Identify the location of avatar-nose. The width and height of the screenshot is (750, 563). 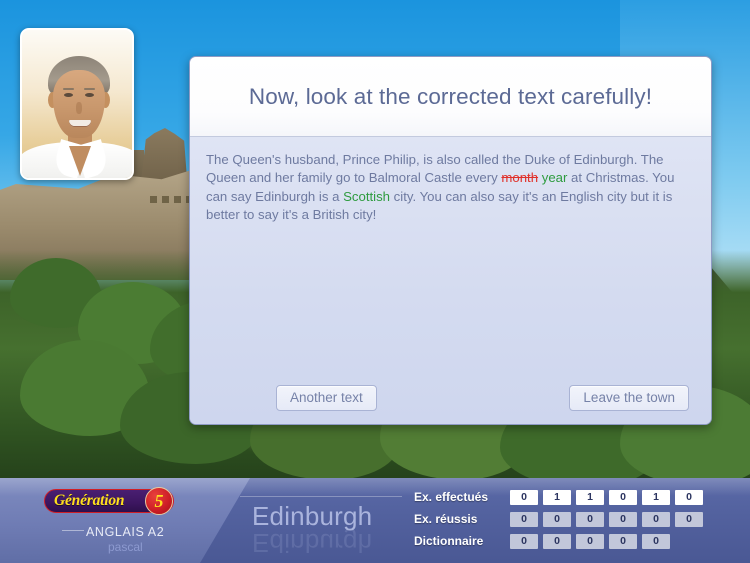
(79, 108).